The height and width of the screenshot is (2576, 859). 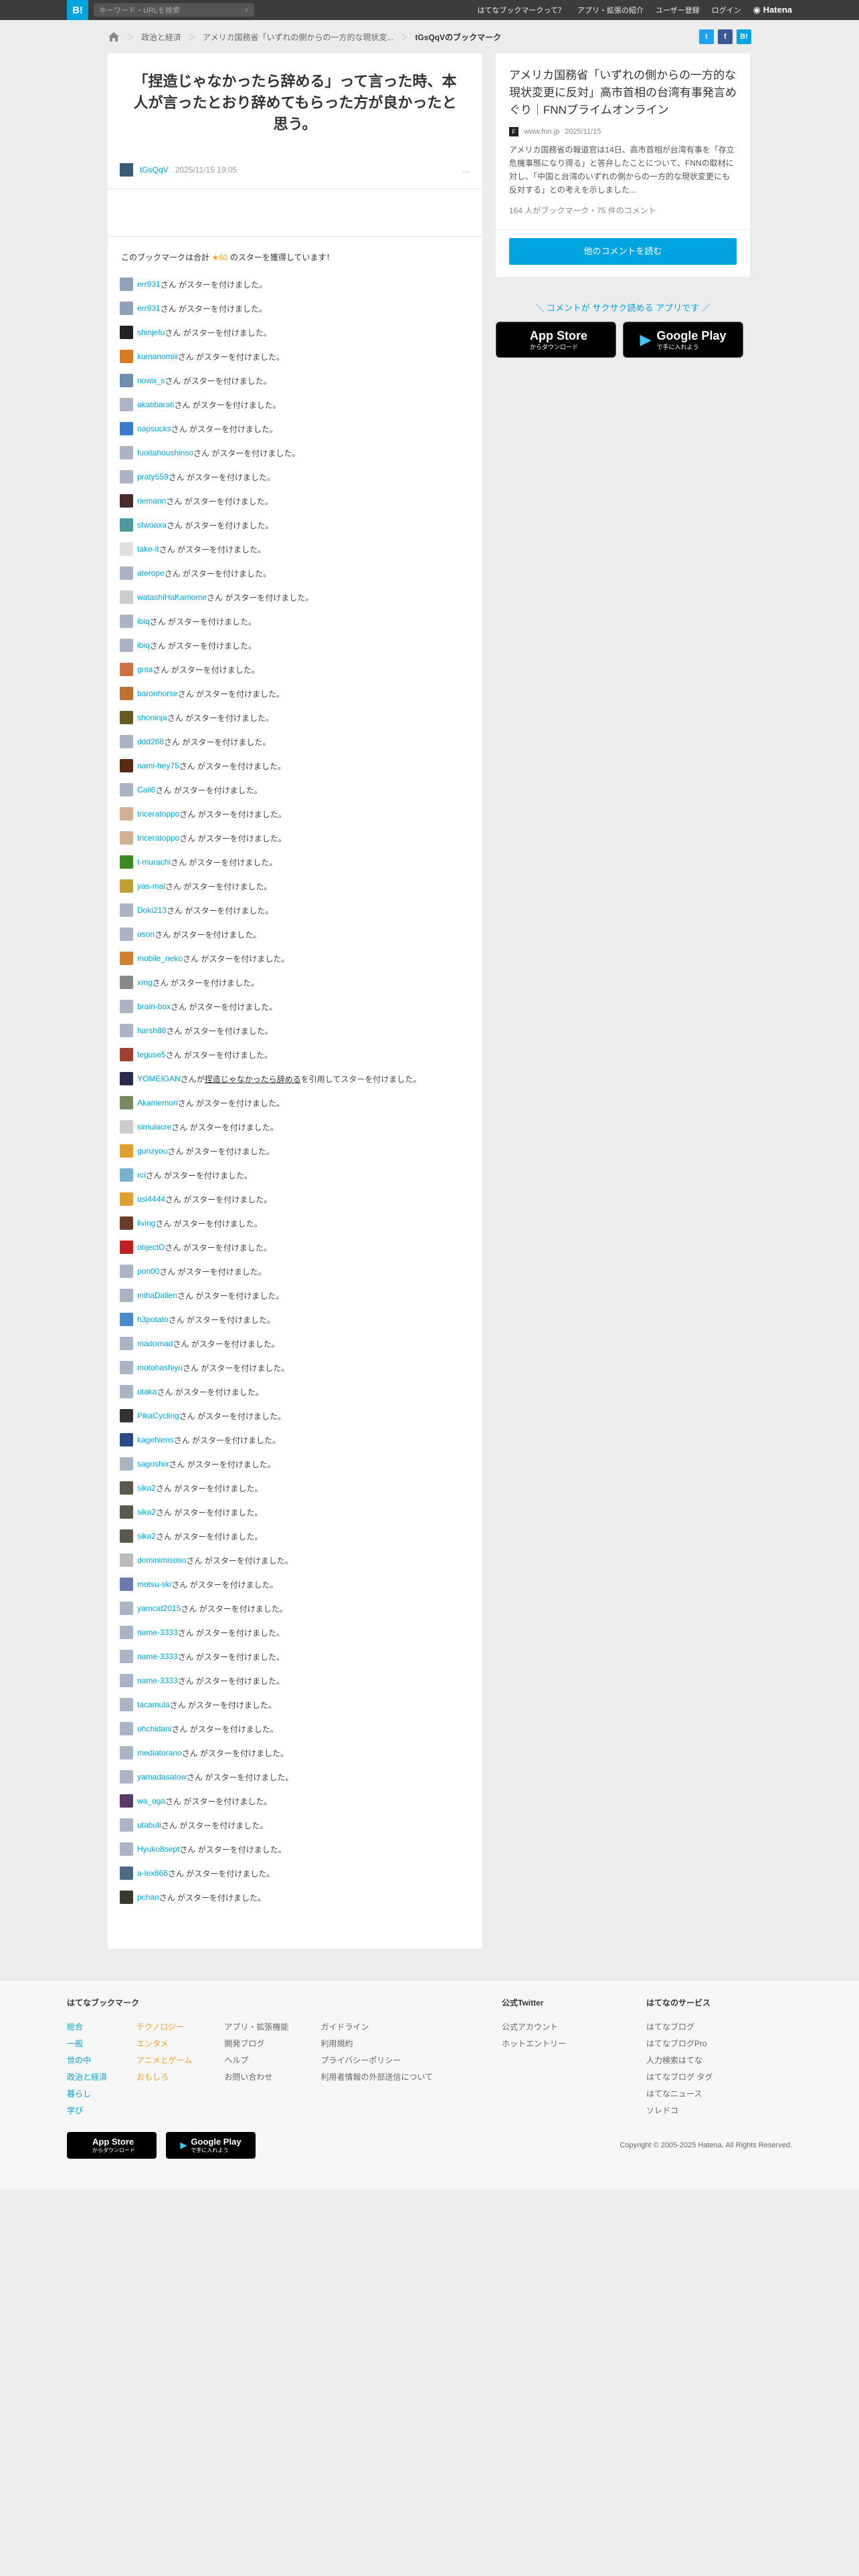 What do you see at coordinates (154, 170) in the screenshot?
I see `comment-user: tGsQqV` at bounding box center [154, 170].